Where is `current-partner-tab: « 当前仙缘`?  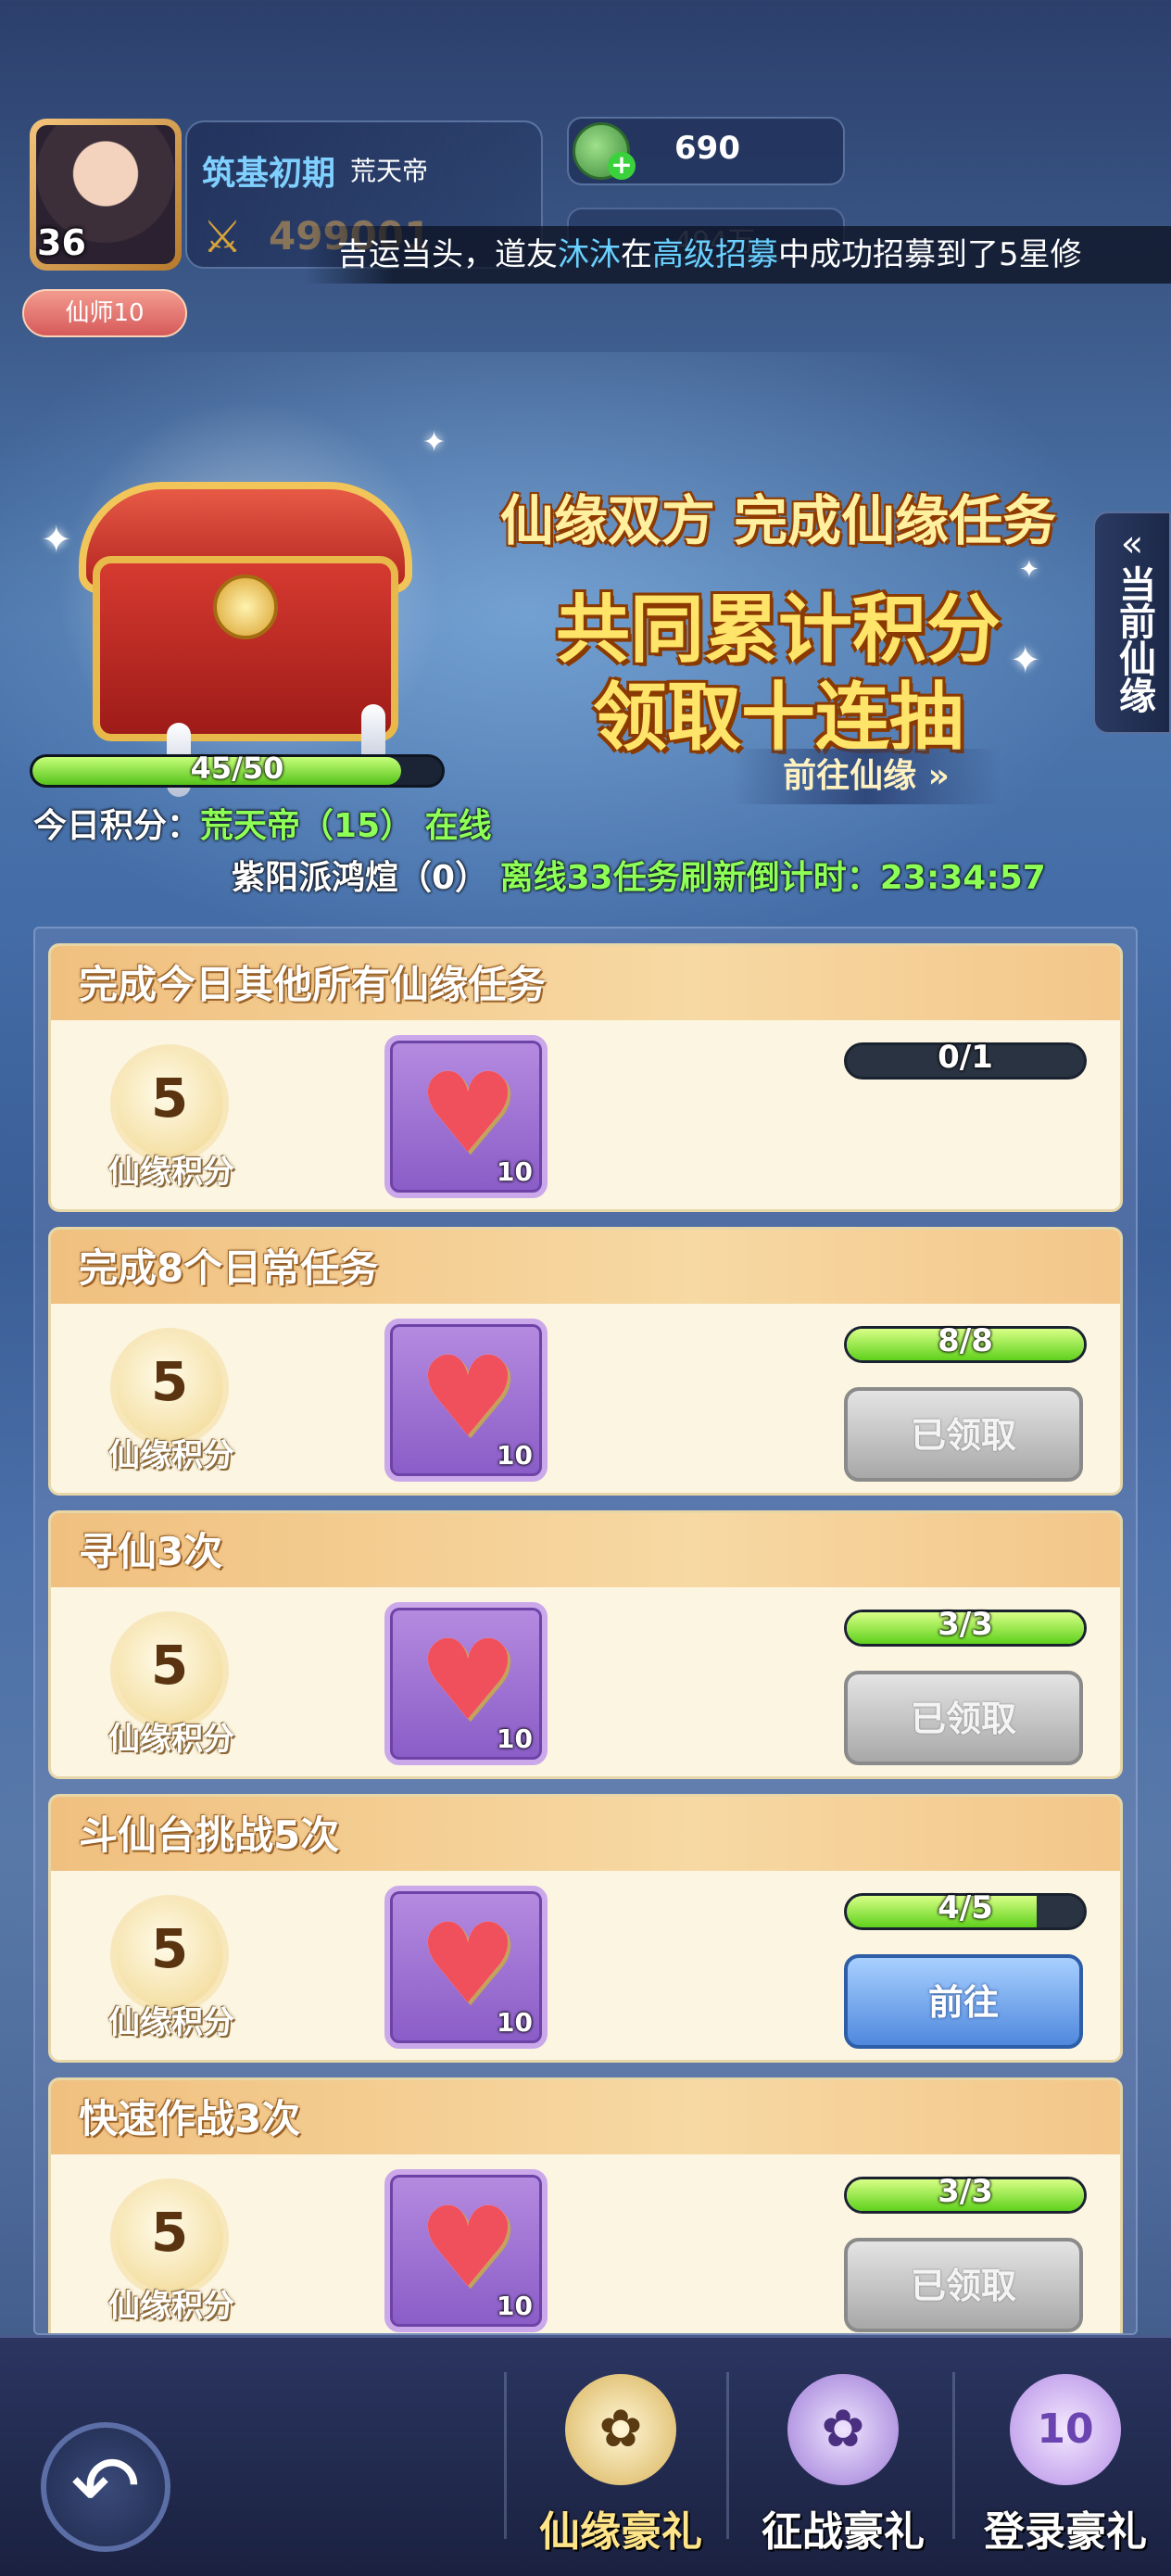
current-partner-tab: « 当前仙缘 is located at coordinates (1132, 622).